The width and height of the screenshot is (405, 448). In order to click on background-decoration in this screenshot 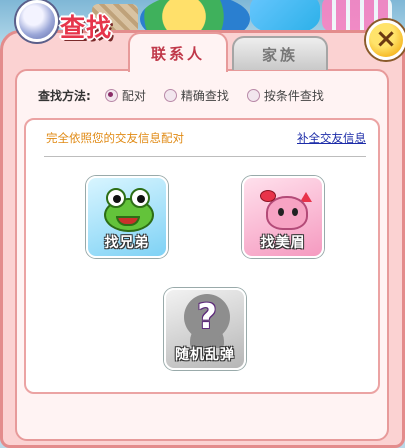, I will do `click(285, 17)`.